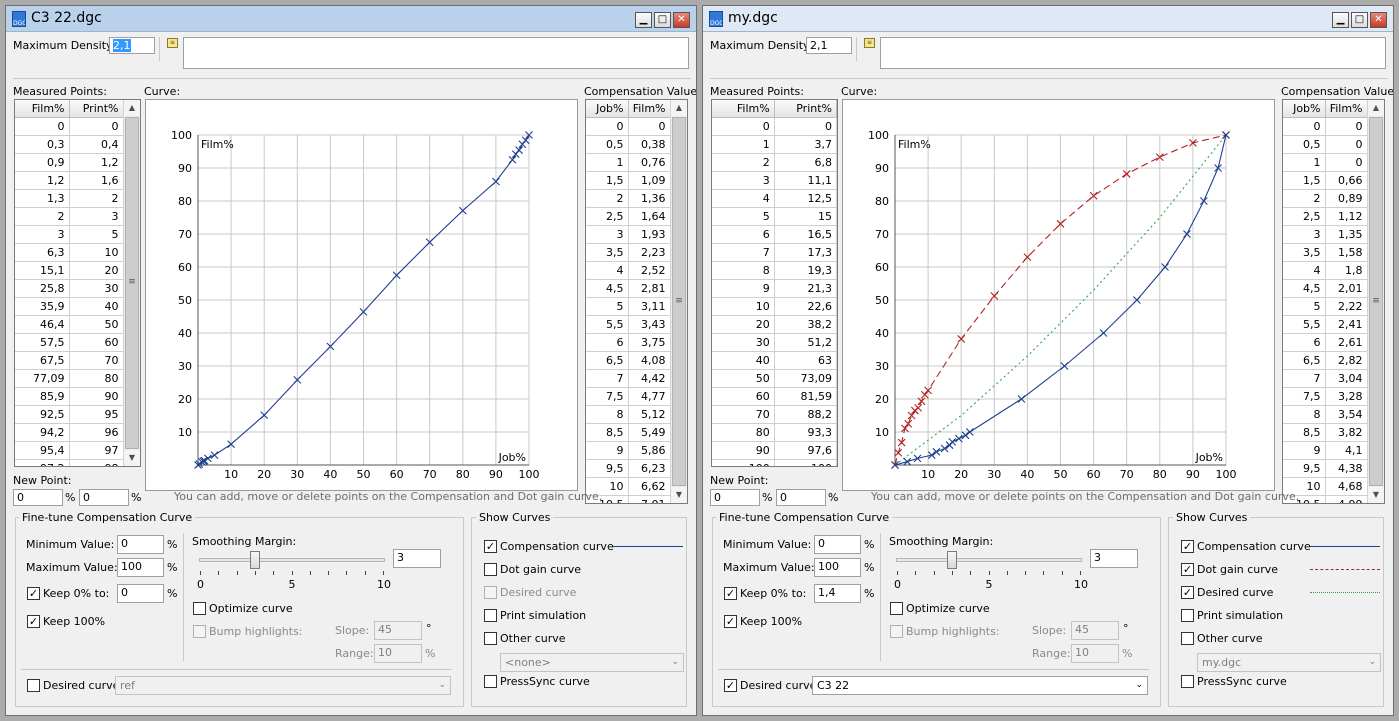  What do you see at coordinates (805, 109) in the screenshot?
I see `column-header: Print%` at bounding box center [805, 109].